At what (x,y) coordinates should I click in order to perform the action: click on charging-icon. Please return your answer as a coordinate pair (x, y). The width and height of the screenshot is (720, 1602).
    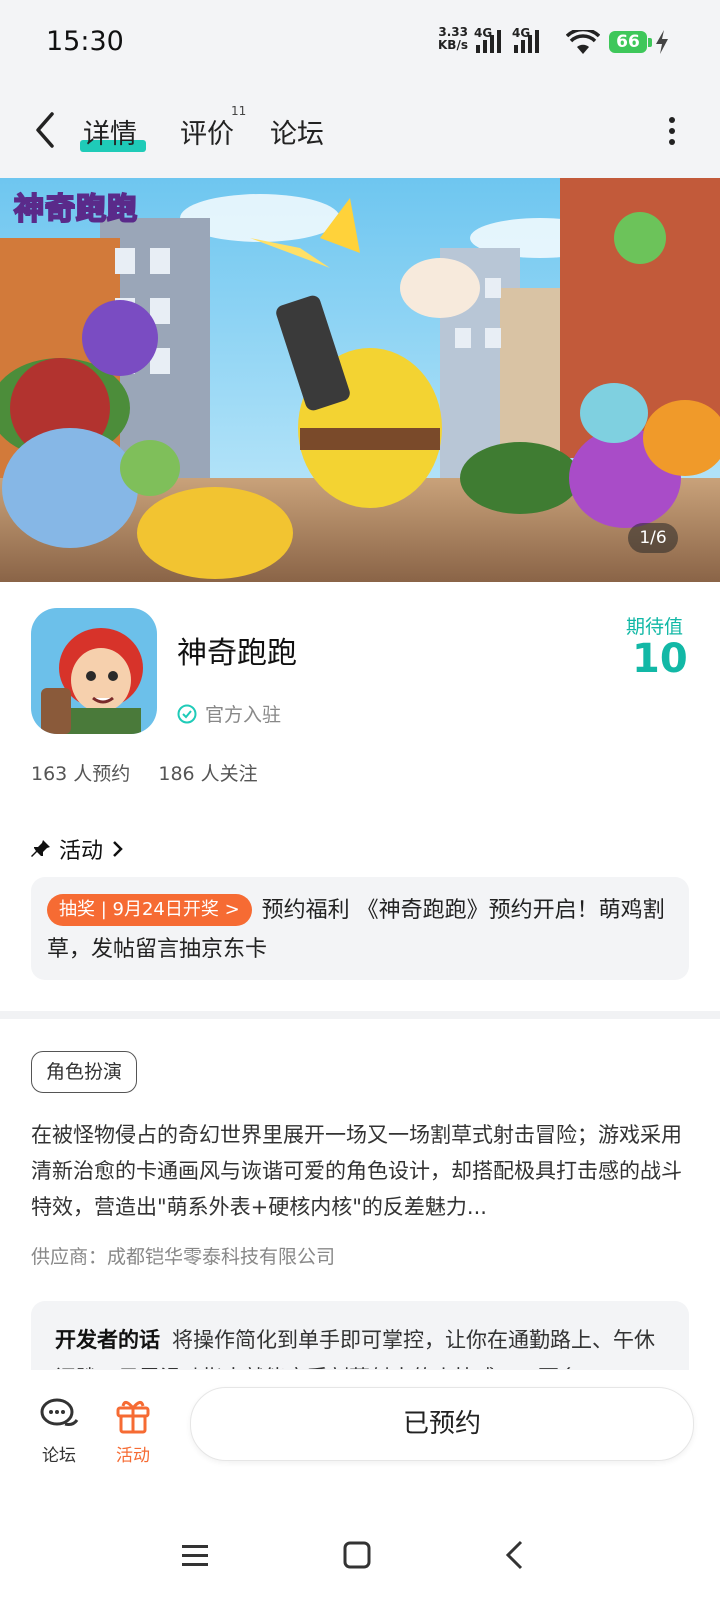
    Looking at the image, I should click on (662, 44).